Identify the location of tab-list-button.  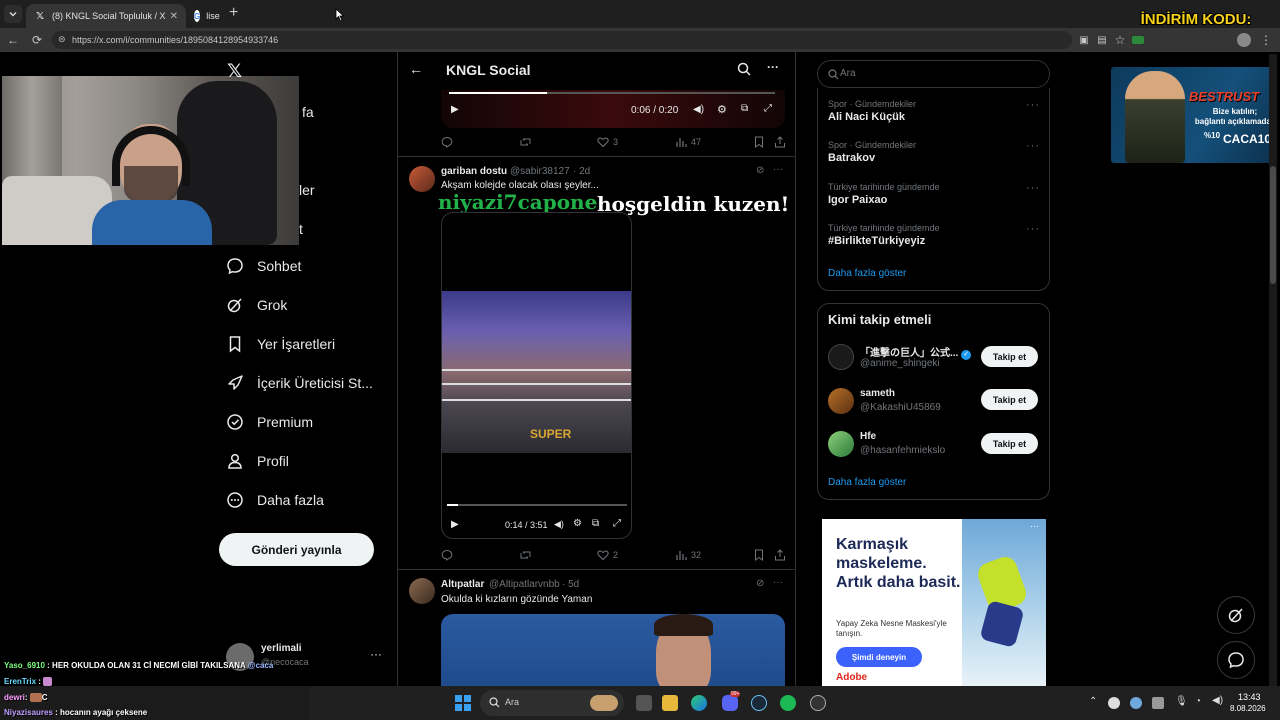
(13, 14).